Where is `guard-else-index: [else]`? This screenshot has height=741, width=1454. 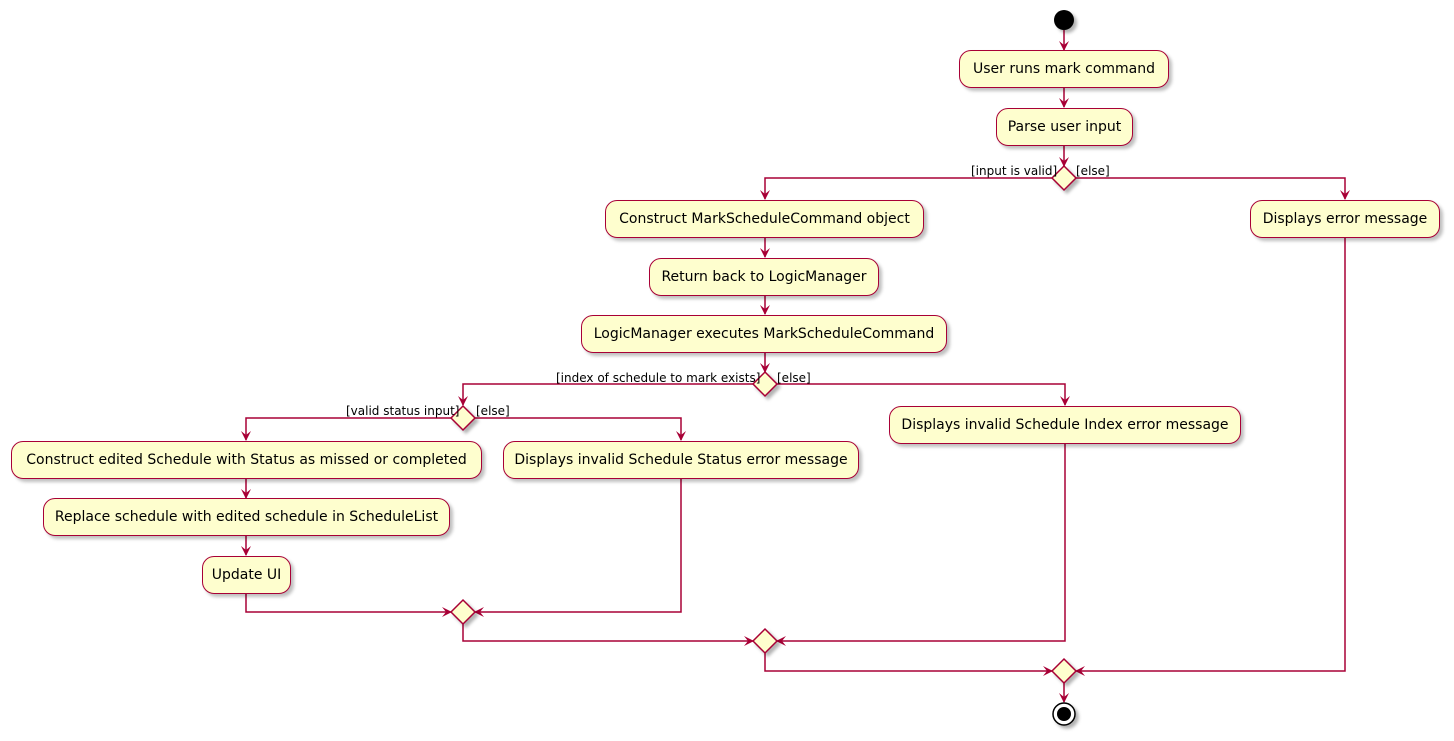
guard-else-index: [else] is located at coordinates (794, 378).